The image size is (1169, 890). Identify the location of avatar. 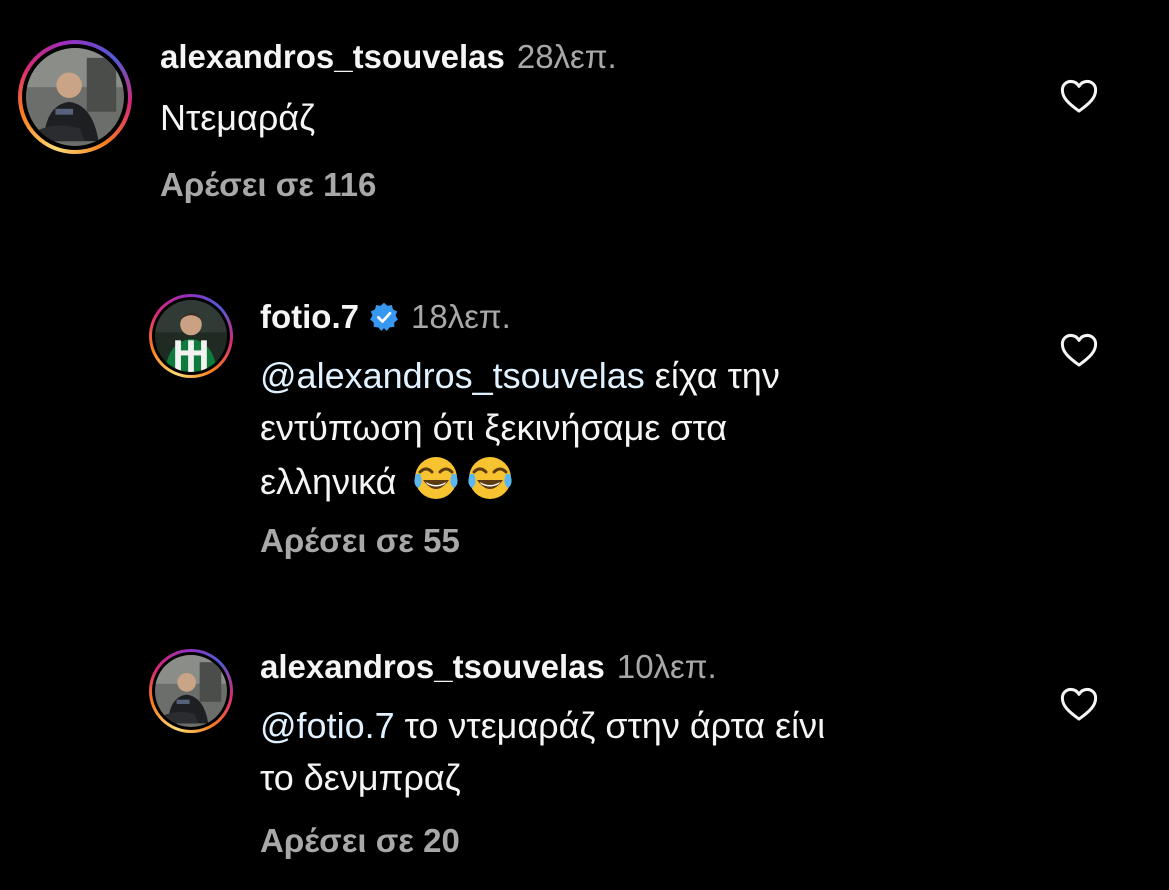
(191, 691).